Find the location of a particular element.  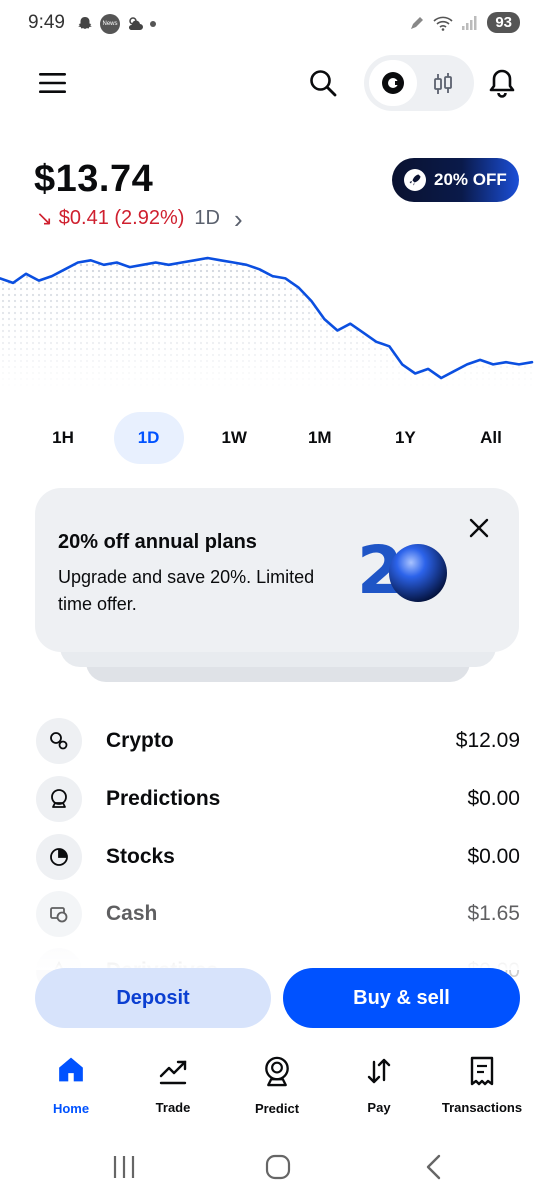

candlestick-icon is located at coordinates (443, 84).